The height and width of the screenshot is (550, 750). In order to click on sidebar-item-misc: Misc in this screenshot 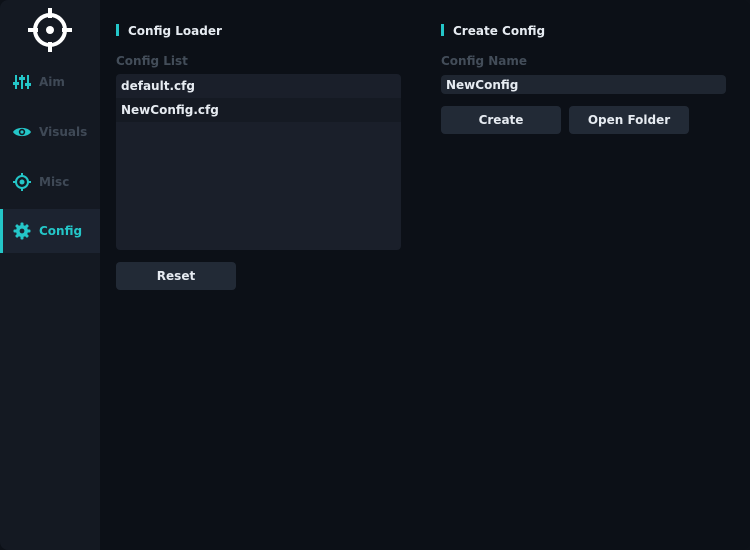, I will do `click(50, 182)`.